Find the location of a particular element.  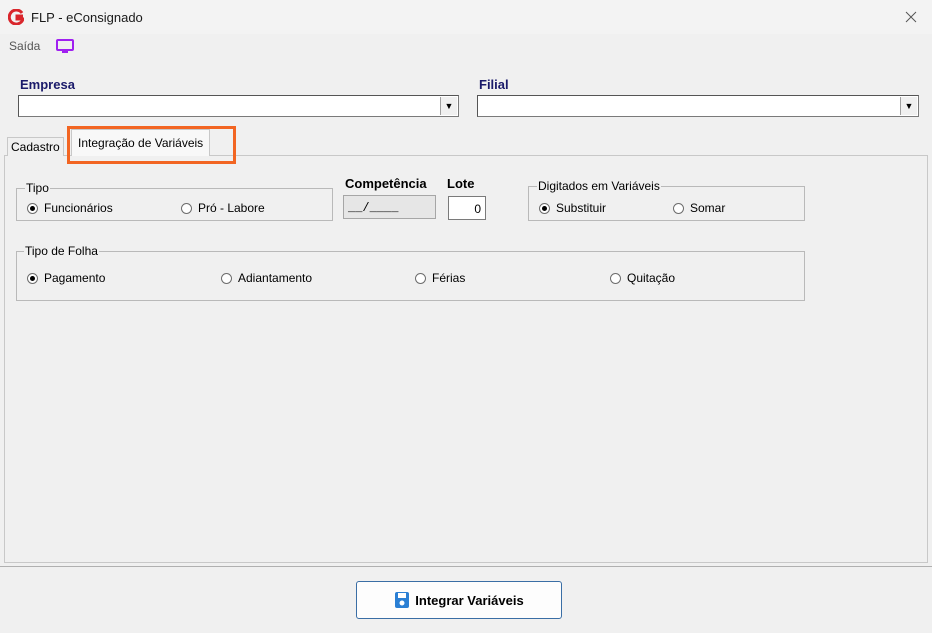

radio-pagamento: Pagamento is located at coordinates (66, 278).